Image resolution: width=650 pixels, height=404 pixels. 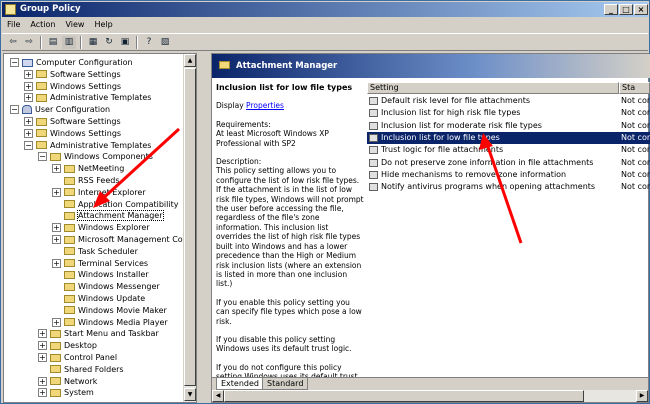 What do you see at coordinates (103, 25) in the screenshot?
I see `menu-help: Help` at bounding box center [103, 25].